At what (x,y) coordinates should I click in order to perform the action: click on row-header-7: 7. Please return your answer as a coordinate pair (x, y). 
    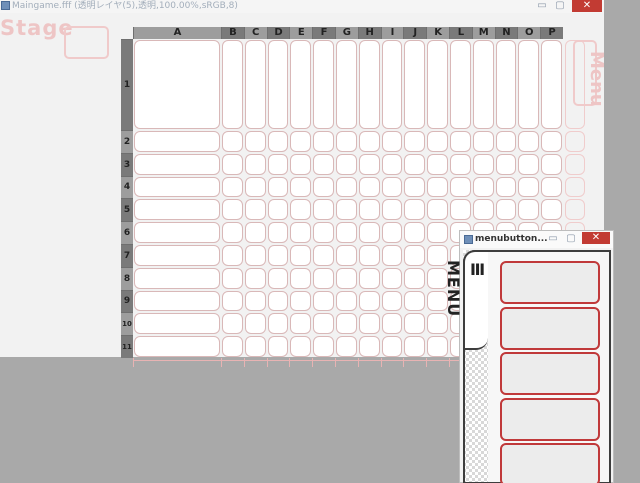
    Looking at the image, I should click on (127, 255).